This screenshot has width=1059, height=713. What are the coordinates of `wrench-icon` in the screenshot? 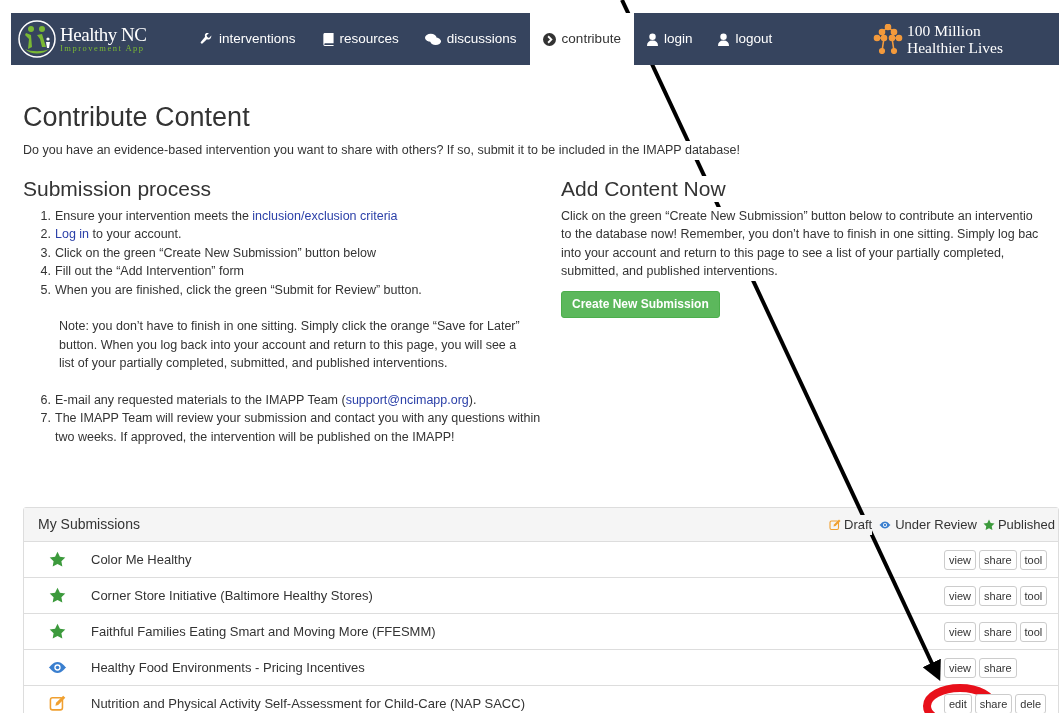 It's located at (206, 39).